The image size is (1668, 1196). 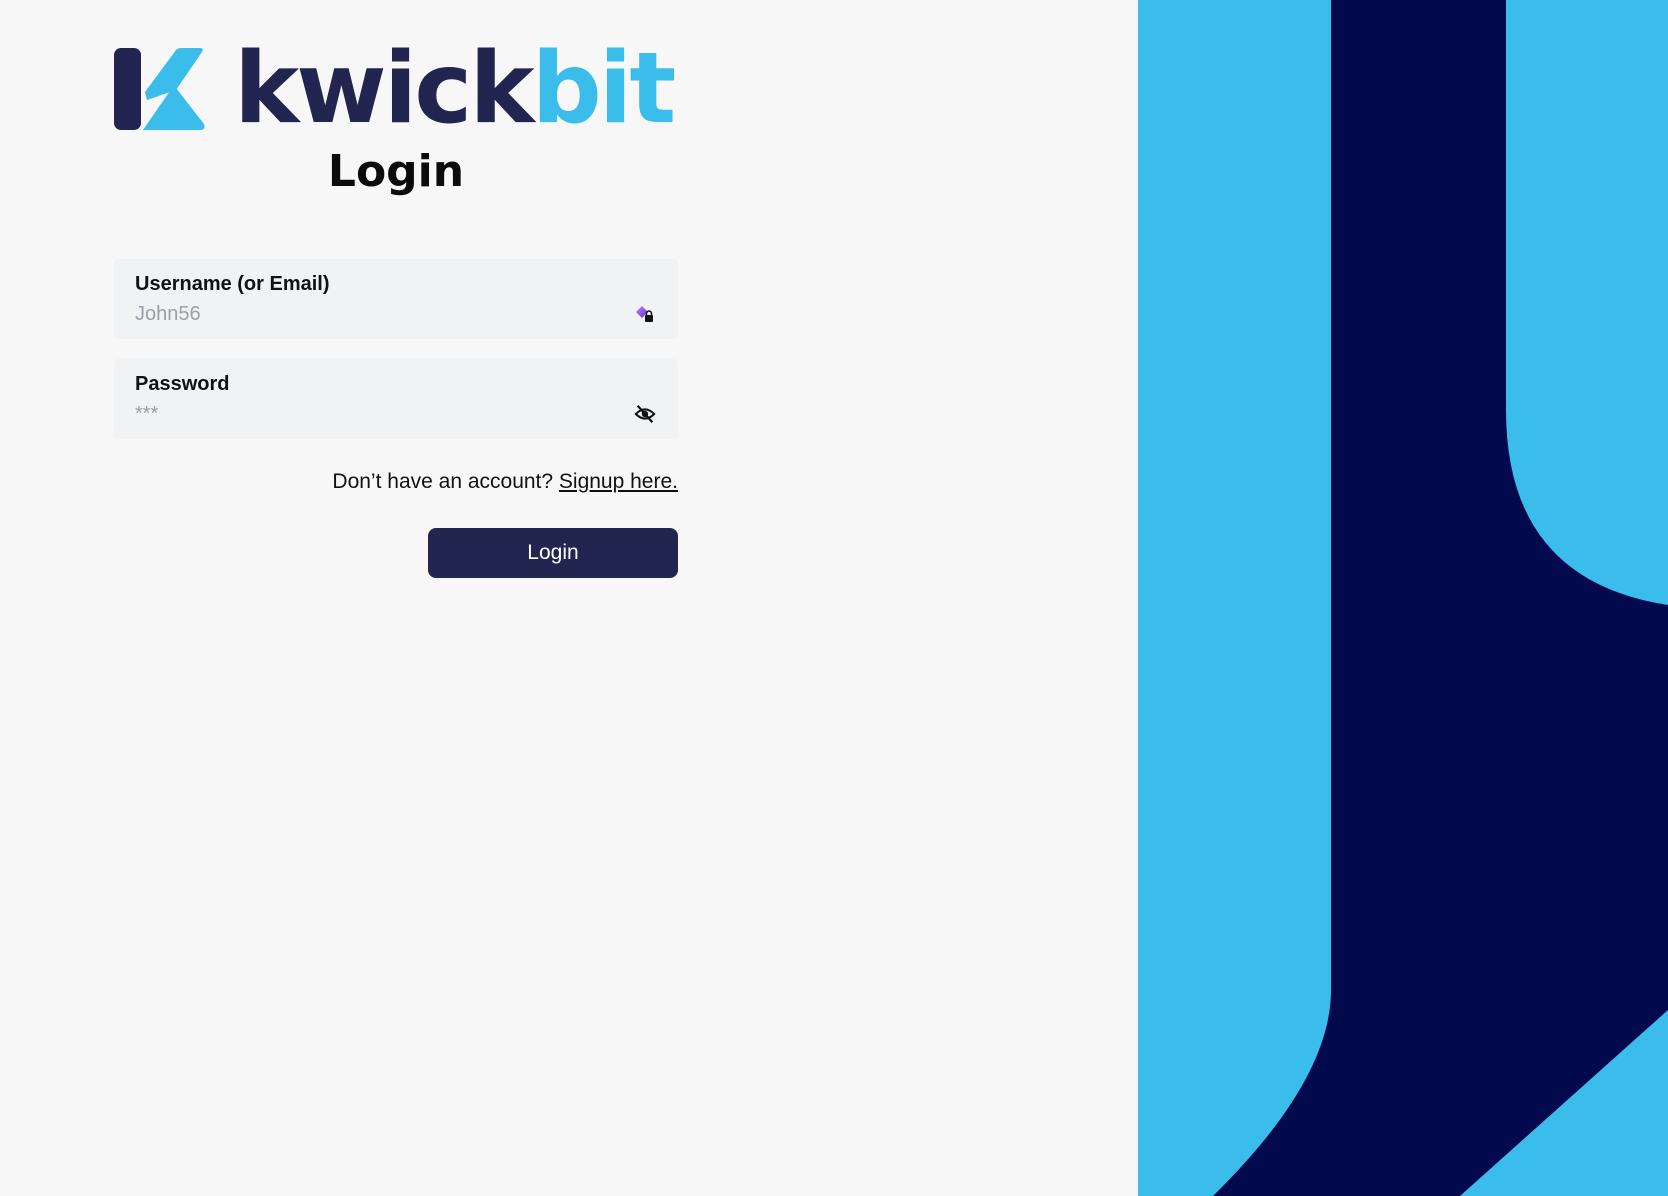 I want to click on signup-row: Don’t have an account? Signup here., so click(x=396, y=482).